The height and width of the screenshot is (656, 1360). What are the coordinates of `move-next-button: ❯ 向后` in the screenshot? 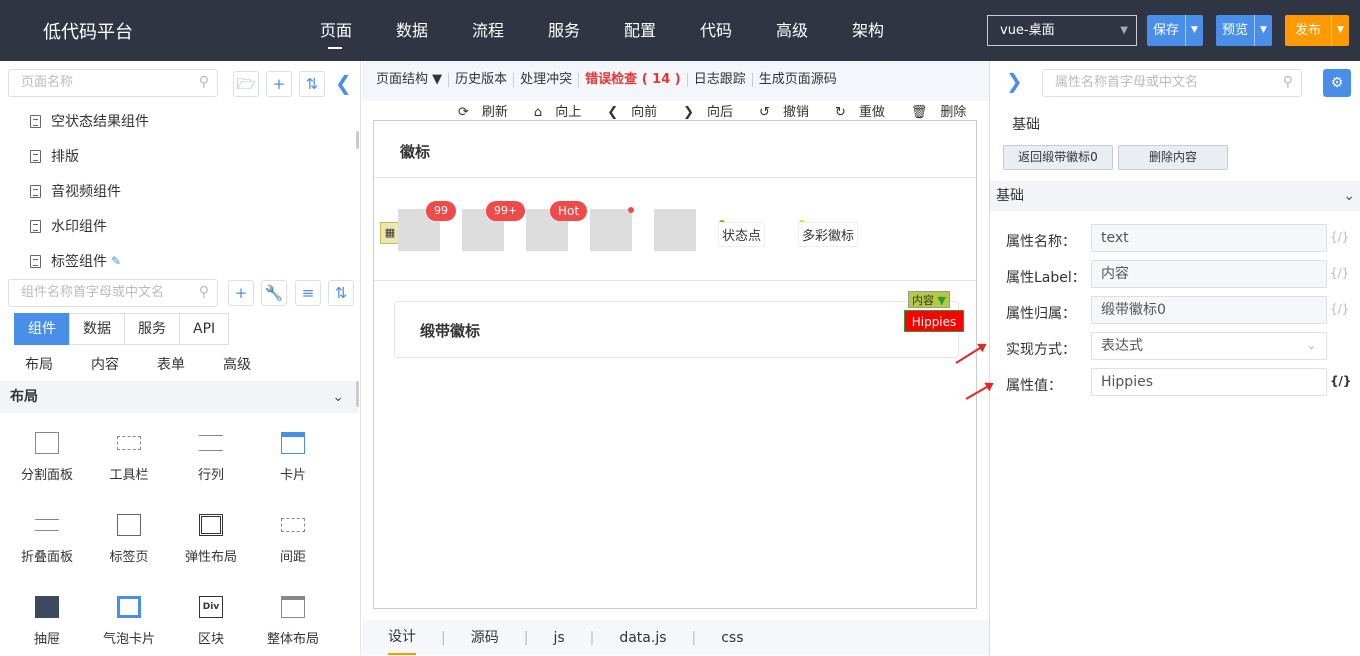 It's located at (714, 110).